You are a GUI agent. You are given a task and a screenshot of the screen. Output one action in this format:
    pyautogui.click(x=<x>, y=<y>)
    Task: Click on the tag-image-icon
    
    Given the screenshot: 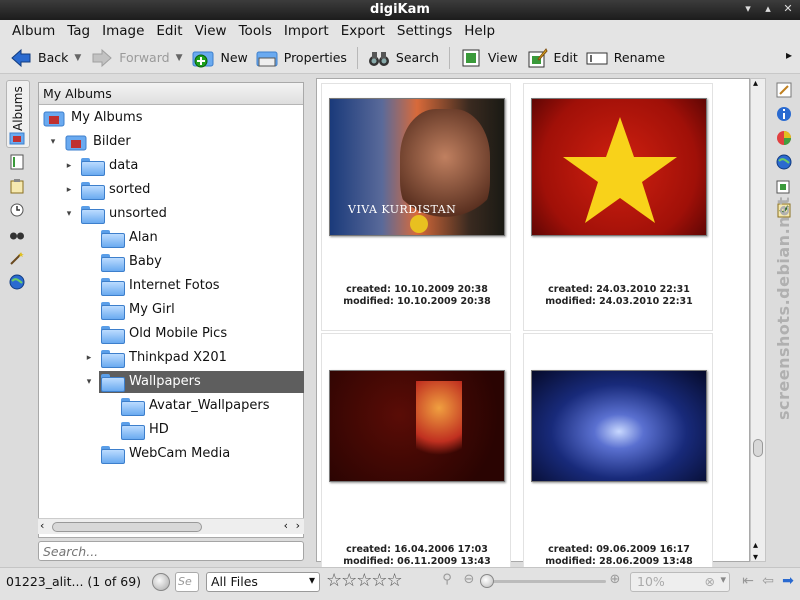 What is the action you would take?
    pyautogui.click(x=784, y=186)
    